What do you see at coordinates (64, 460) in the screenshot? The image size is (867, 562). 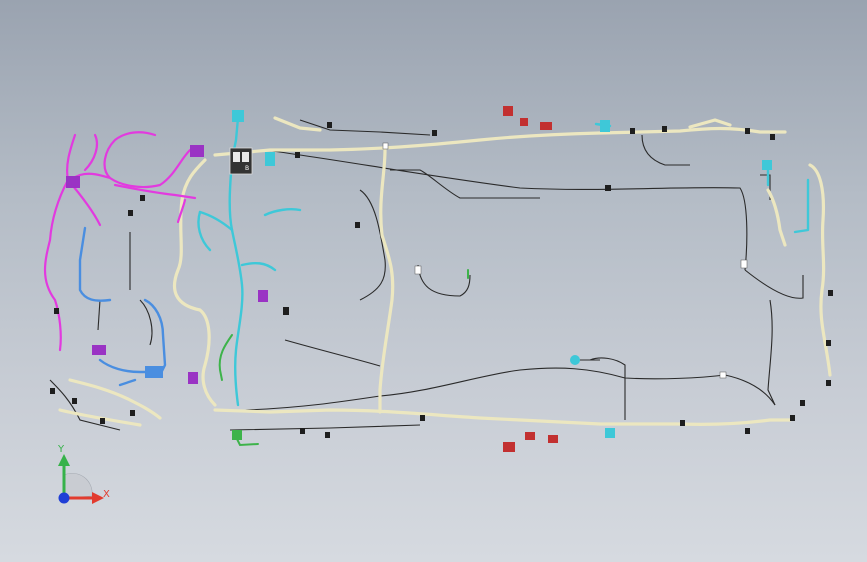 I see `y-axis-arrowhead` at bounding box center [64, 460].